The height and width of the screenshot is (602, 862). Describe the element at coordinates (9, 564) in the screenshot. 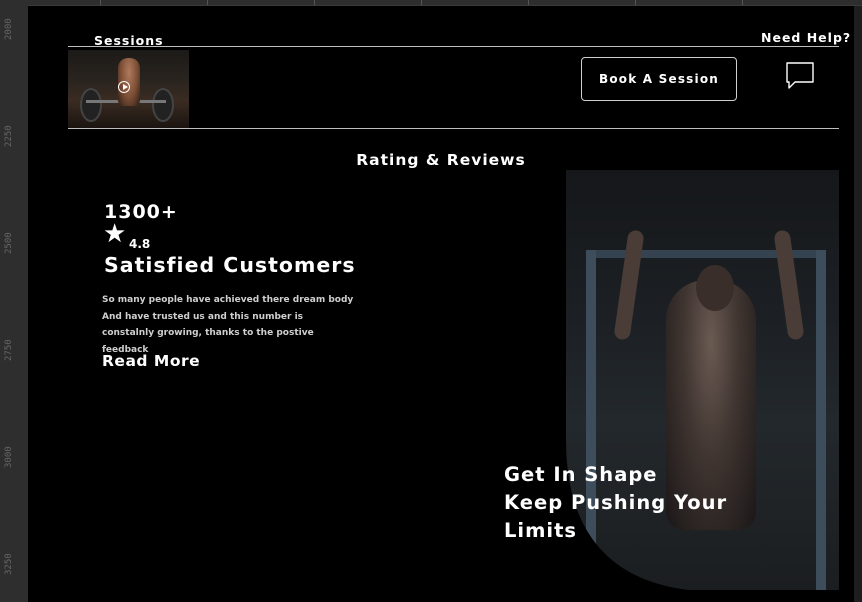

I see `ruler-mark: 3250` at that location.